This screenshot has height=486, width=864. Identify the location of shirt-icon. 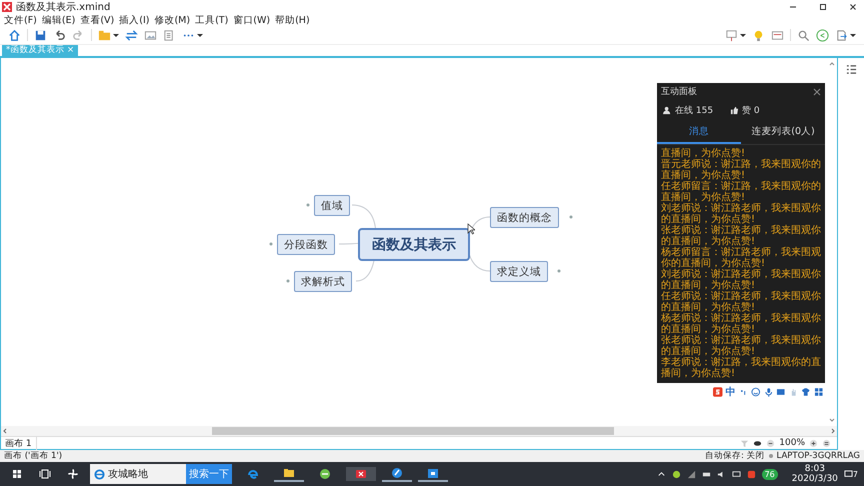
(805, 392).